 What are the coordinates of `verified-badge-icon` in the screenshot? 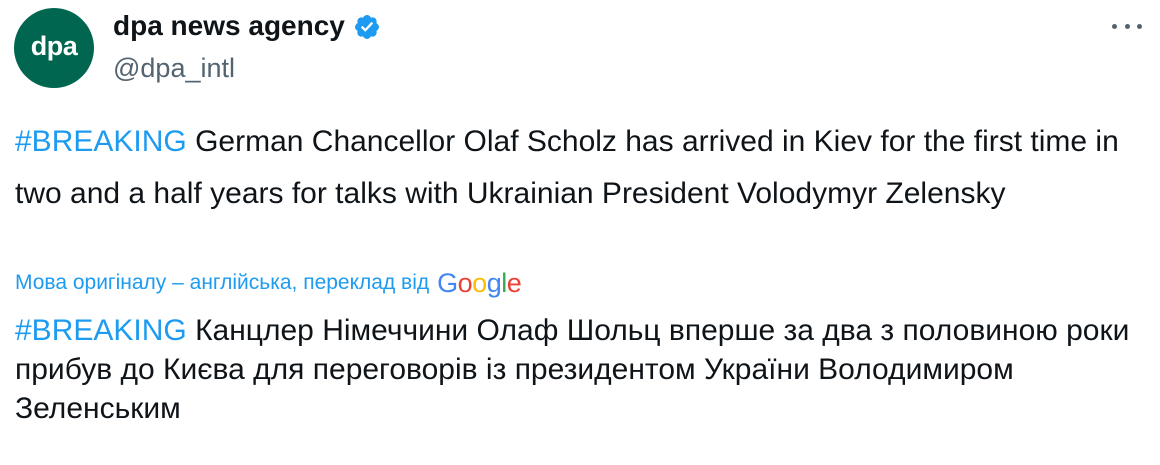 It's located at (367, 27).